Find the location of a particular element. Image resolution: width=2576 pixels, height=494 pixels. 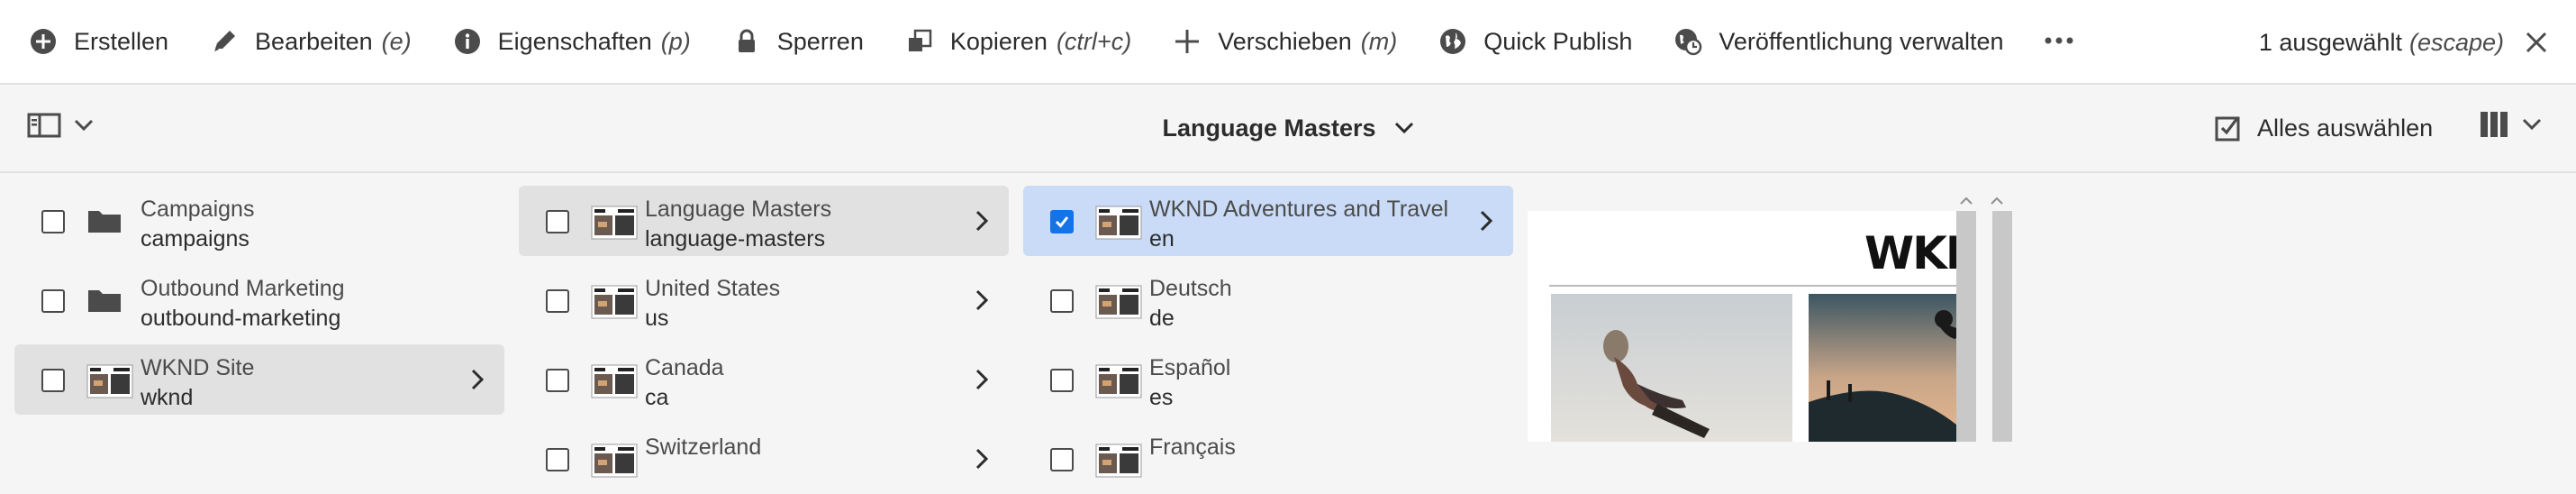

checkbox-select-all-icon is located at coordinates (2228, 128).